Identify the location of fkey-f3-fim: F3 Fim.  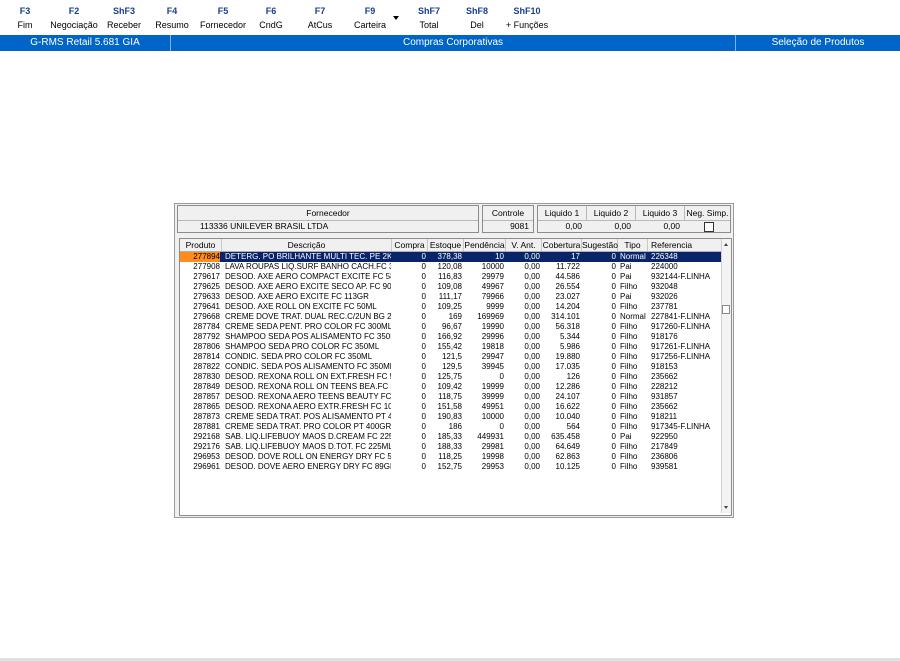
(25, 18).